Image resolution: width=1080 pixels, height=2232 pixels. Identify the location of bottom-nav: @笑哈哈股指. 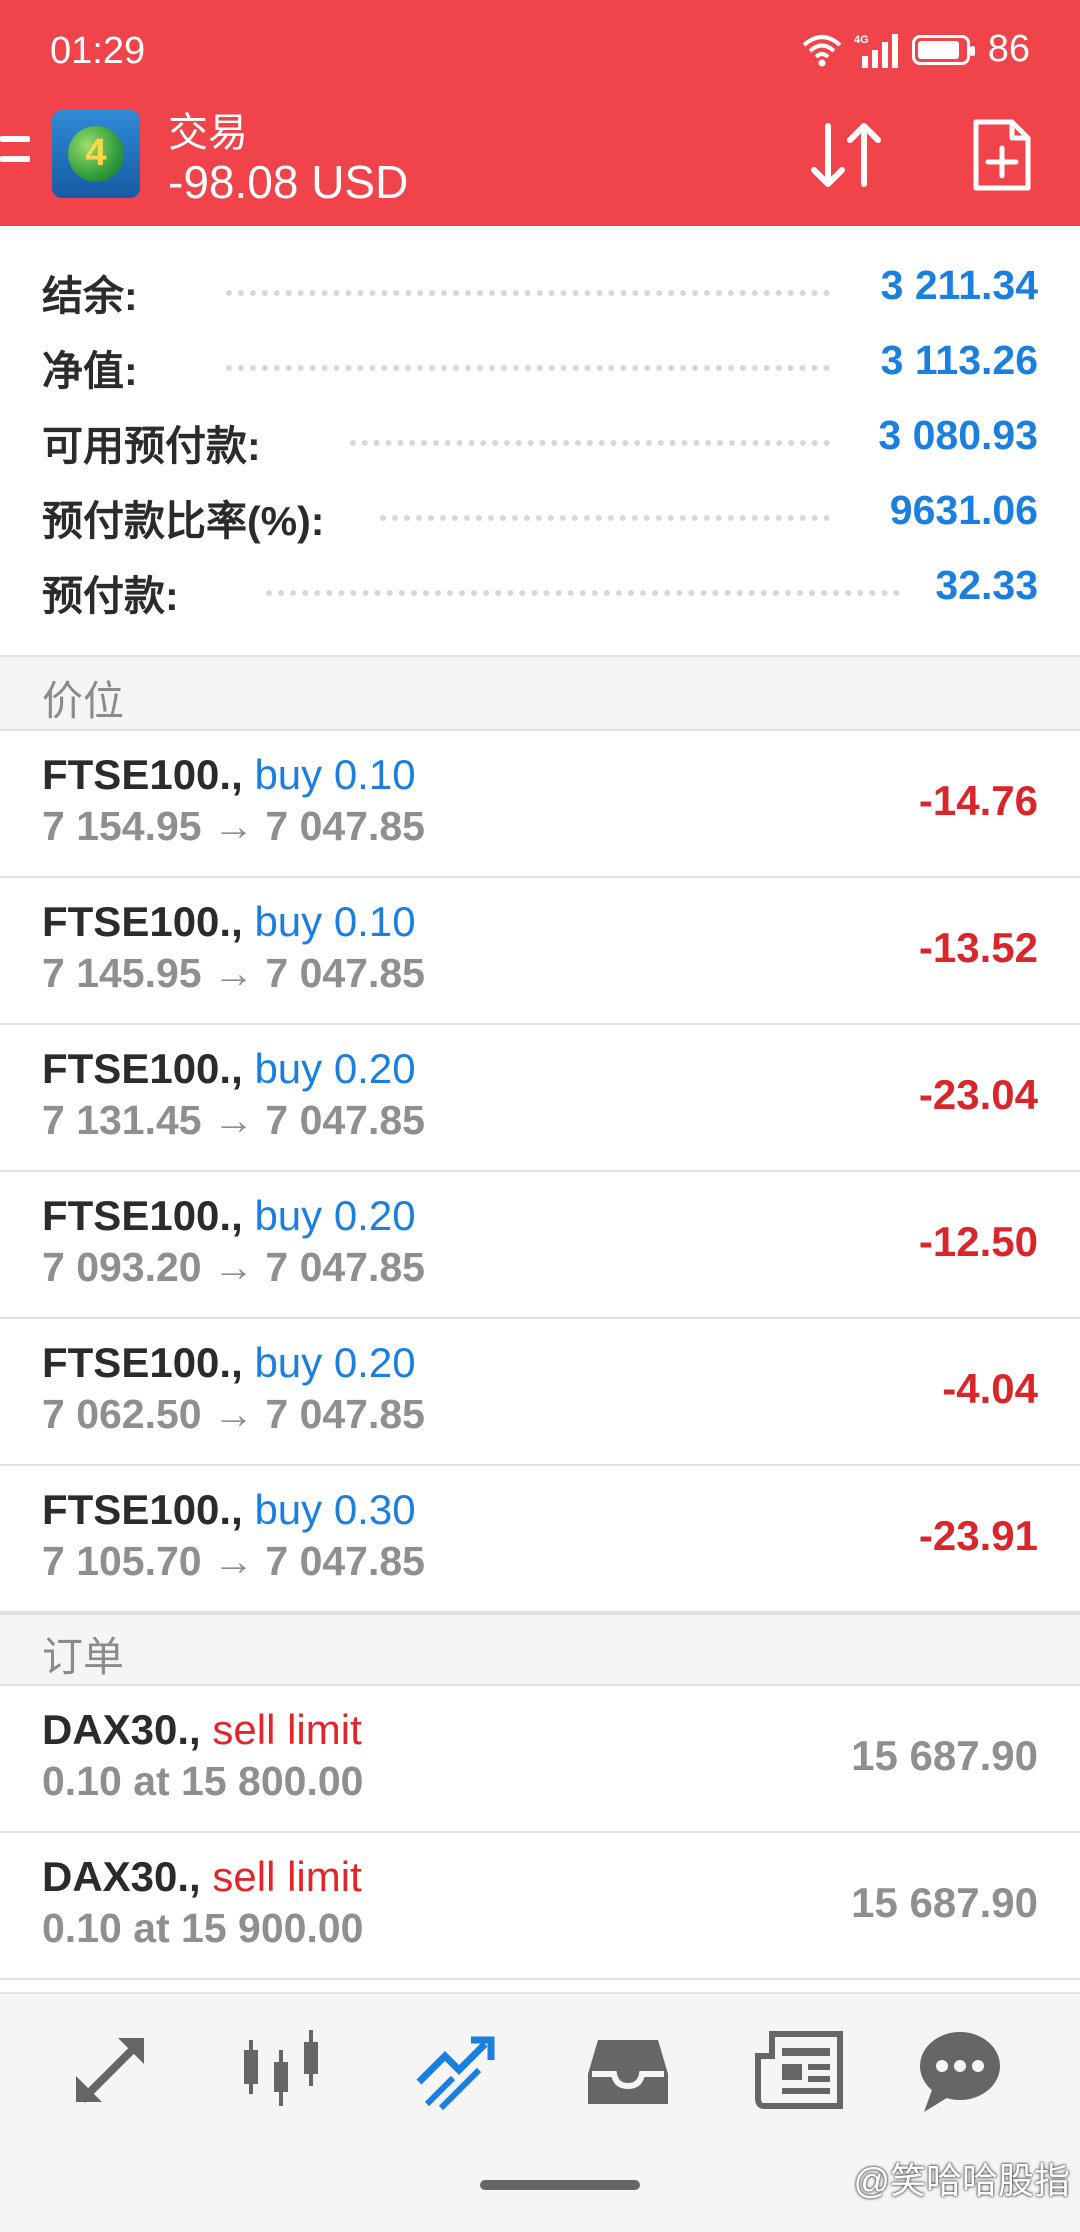
(540, 2112).